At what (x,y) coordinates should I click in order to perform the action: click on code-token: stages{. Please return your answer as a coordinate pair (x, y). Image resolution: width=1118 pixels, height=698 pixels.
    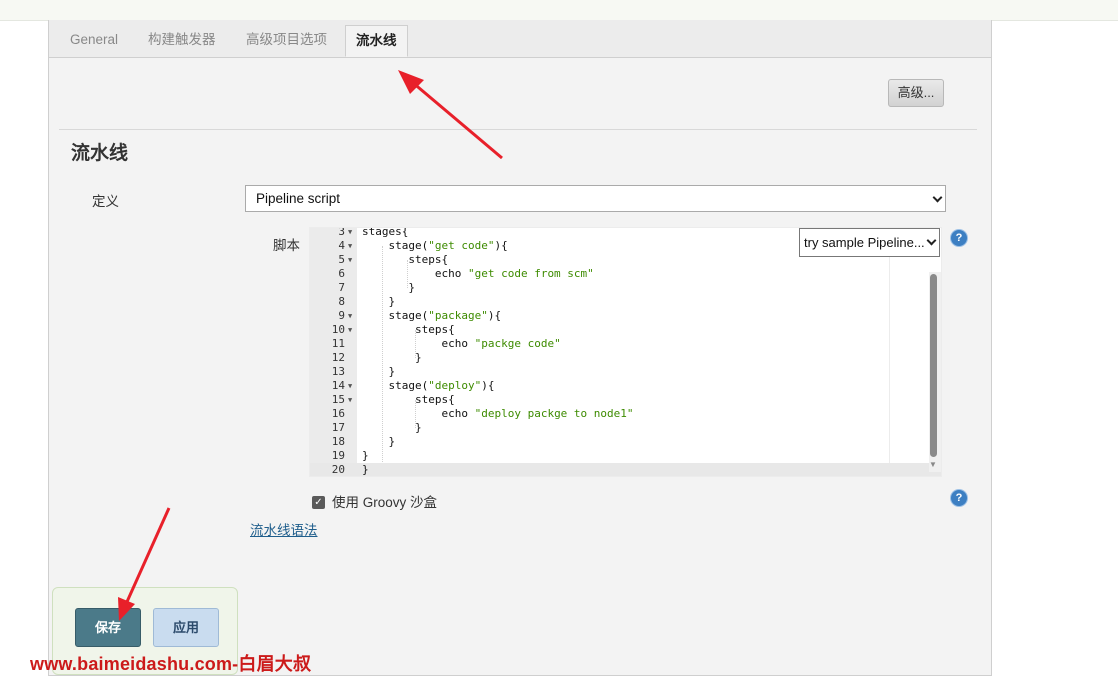
    Looking at the image, I should click on (385, 232).